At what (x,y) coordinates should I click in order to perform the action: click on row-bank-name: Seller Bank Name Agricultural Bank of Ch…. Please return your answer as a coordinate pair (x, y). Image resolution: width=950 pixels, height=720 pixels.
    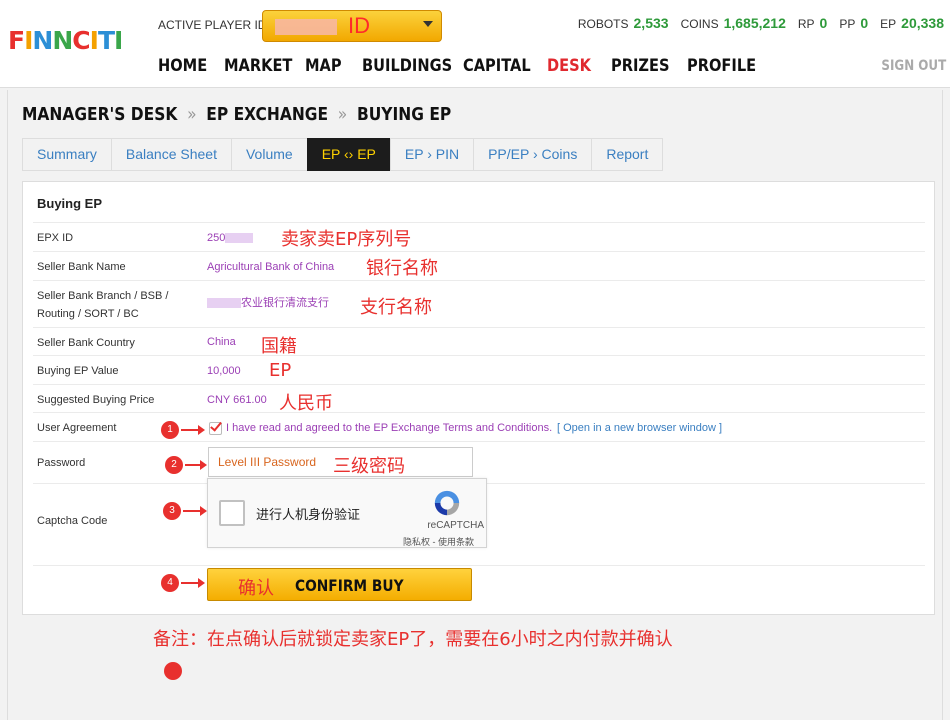
    Looking at the image, I should click on (479, 265).